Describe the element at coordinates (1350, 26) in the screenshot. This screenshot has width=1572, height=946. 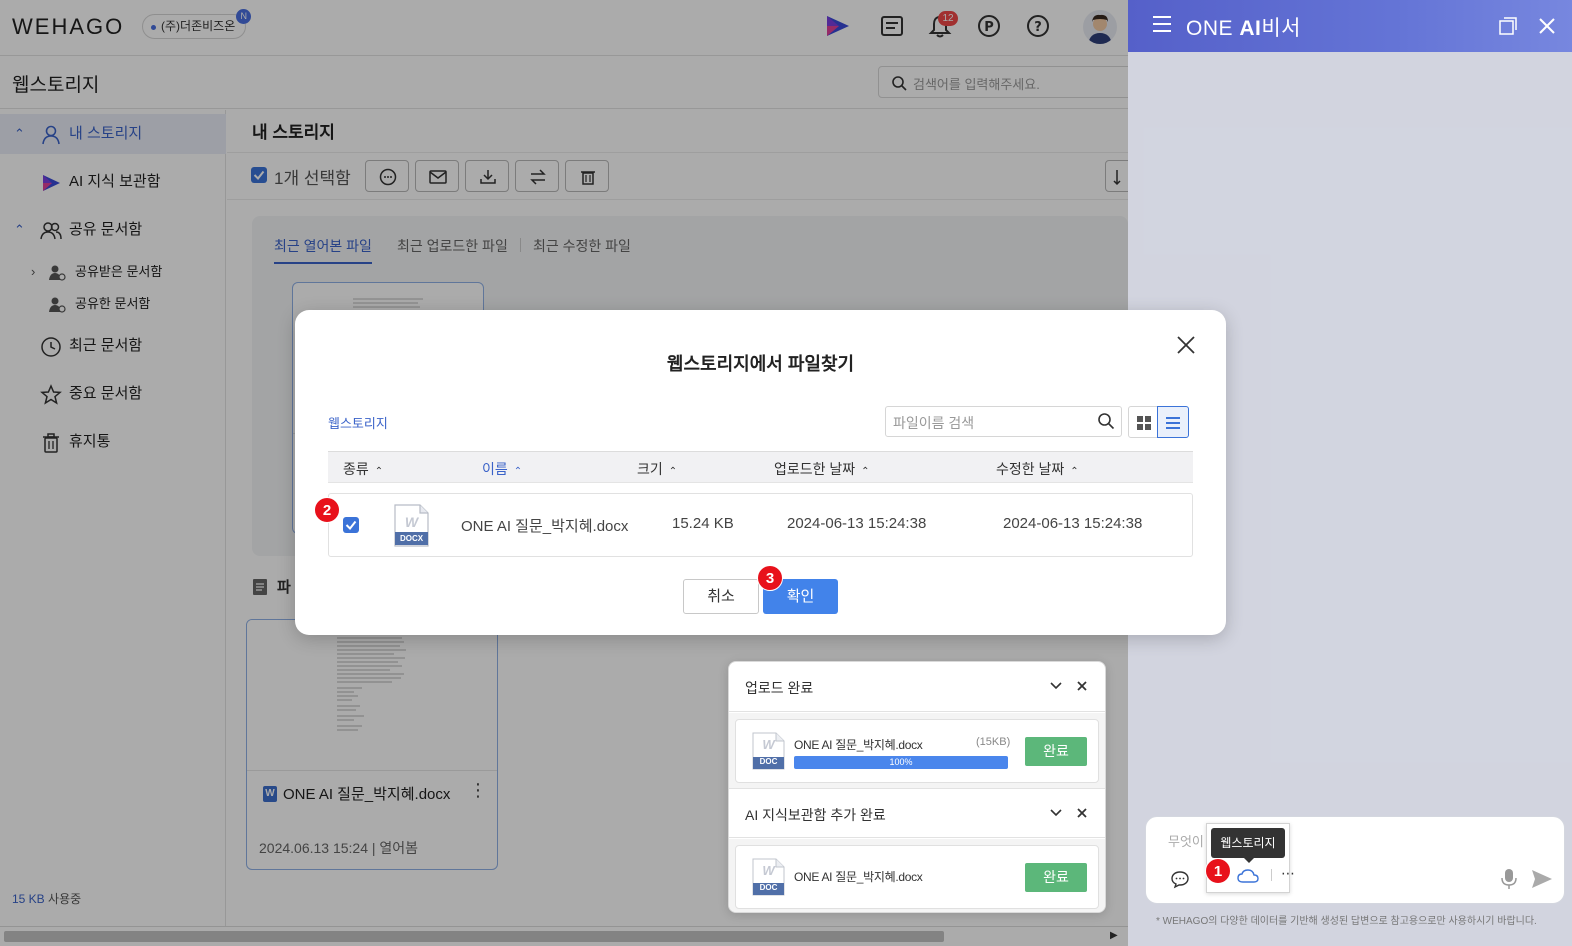
I see `ai-panel-header: ONE AI비서` at that location.